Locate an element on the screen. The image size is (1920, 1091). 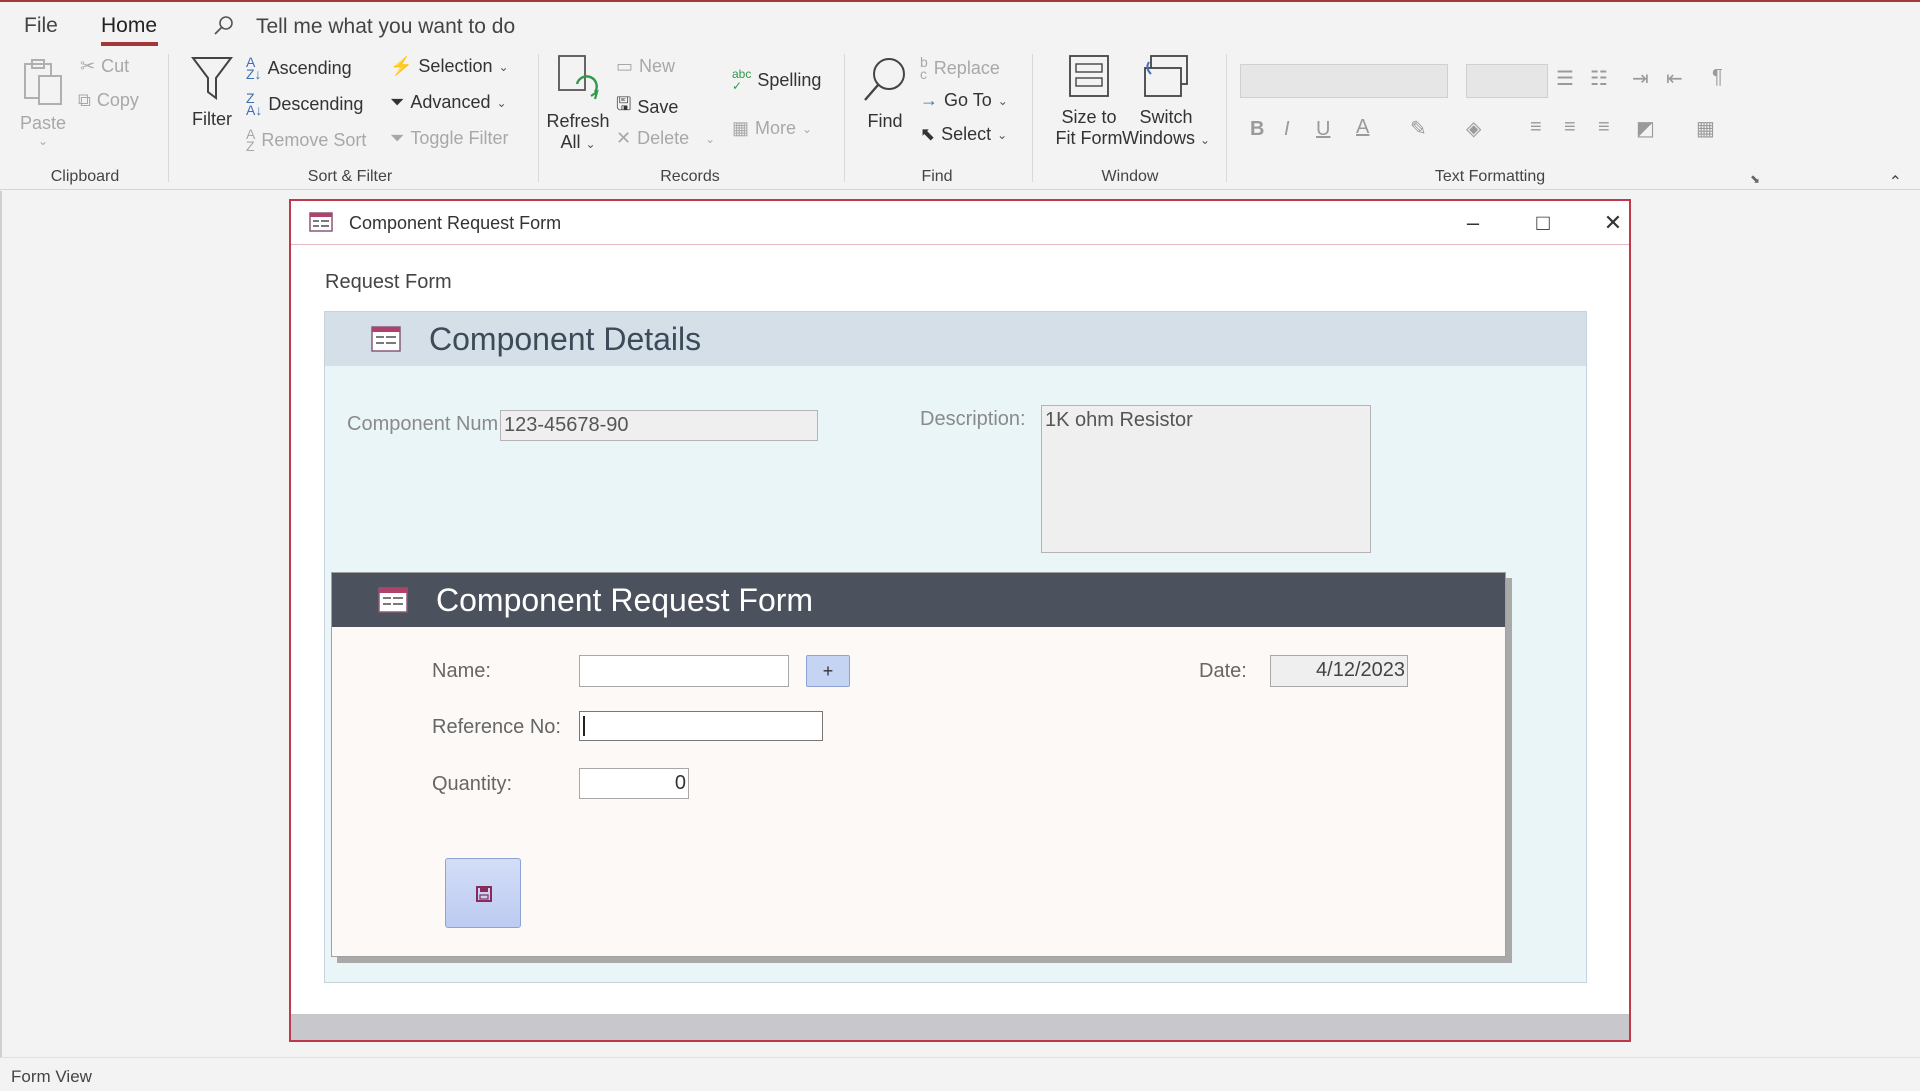
reference-no-input is located at coordinates (701, 726).